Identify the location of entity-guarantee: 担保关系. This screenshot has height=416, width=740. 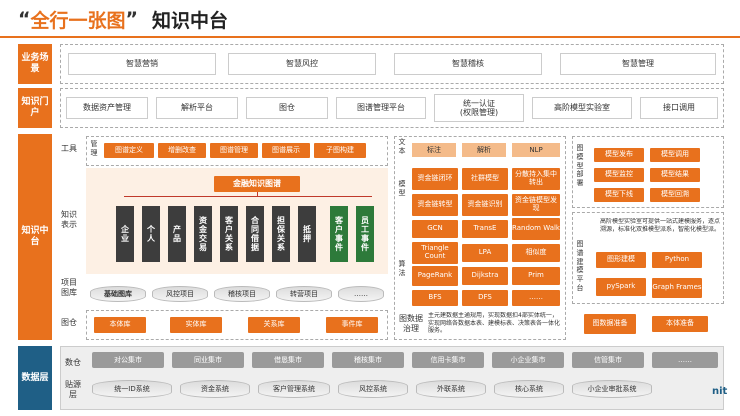
(281, 234).